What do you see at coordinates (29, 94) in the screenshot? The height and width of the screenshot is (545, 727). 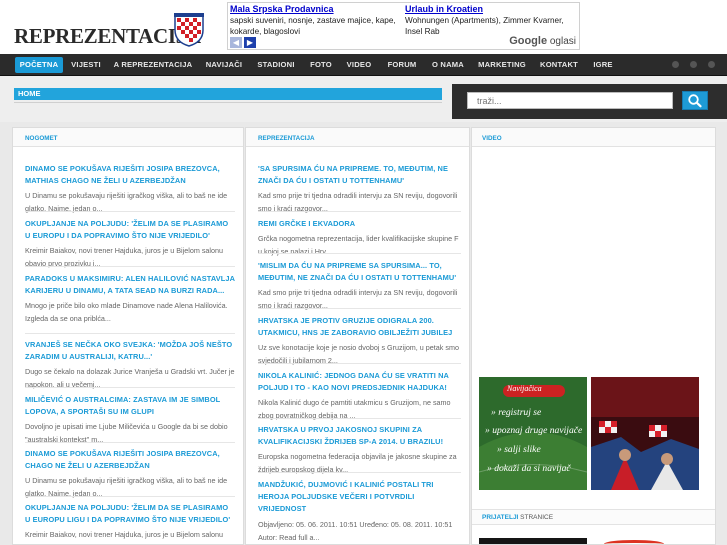 I see `breadcrumb-home: HOME` at bounding box center [29, 94].